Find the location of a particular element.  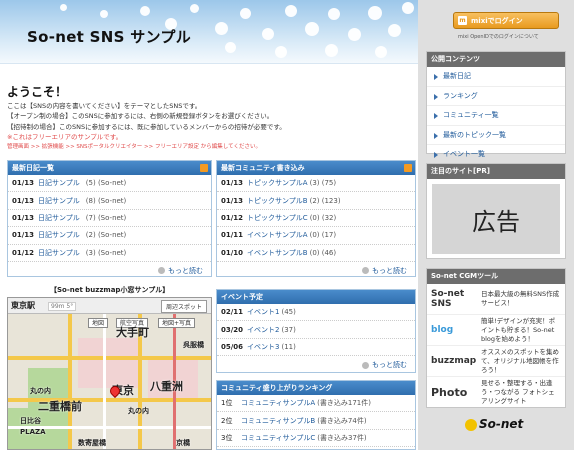

site-title: So-net SNS サンプル is located at coordinates (109, 36).